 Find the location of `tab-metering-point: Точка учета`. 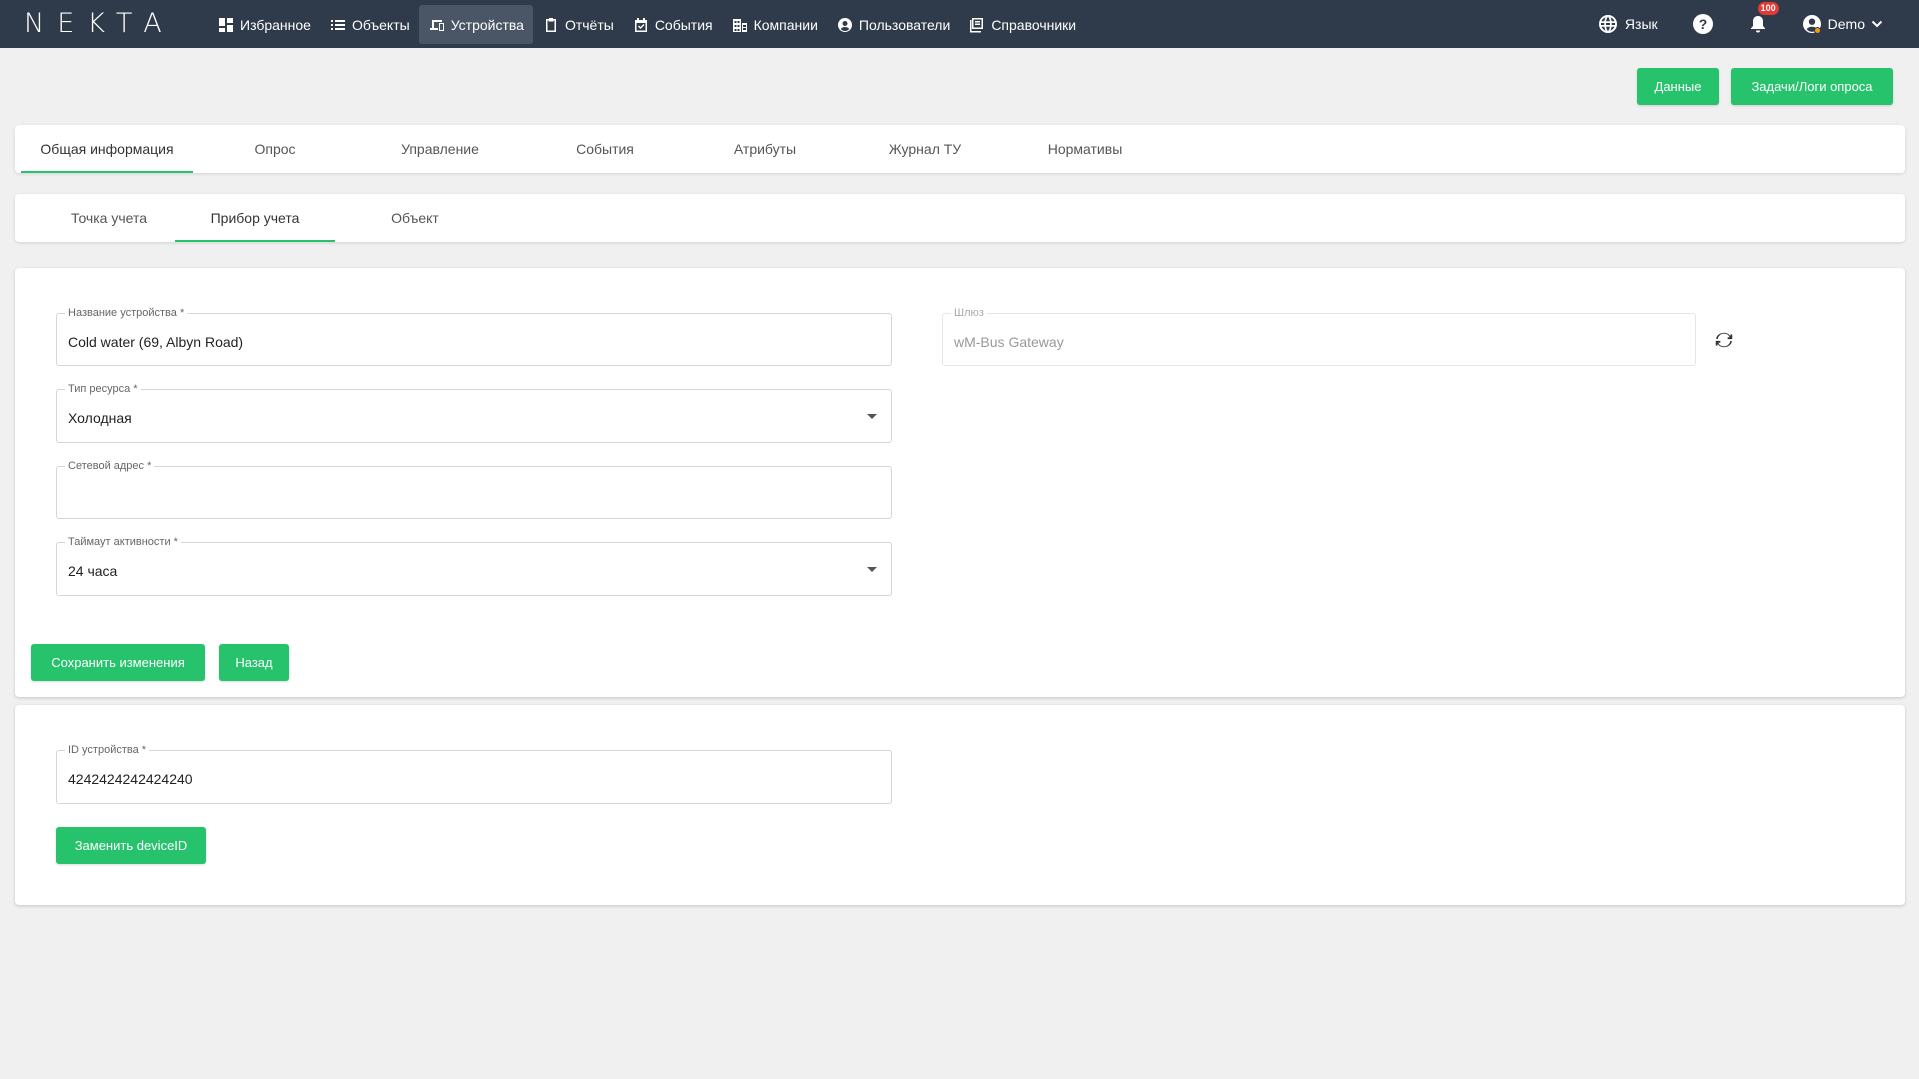

tab-metering-point: Точка учета is located at coordinates (109, 218).